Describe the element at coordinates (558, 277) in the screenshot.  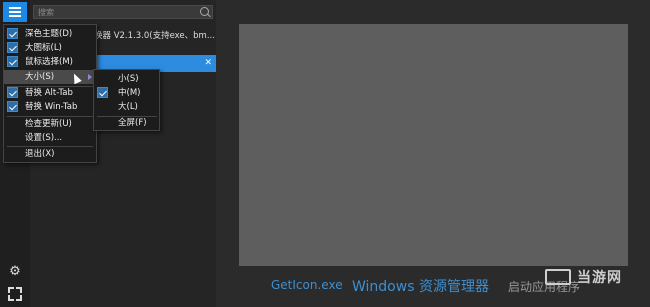
I see `watermark-logo` at that location.